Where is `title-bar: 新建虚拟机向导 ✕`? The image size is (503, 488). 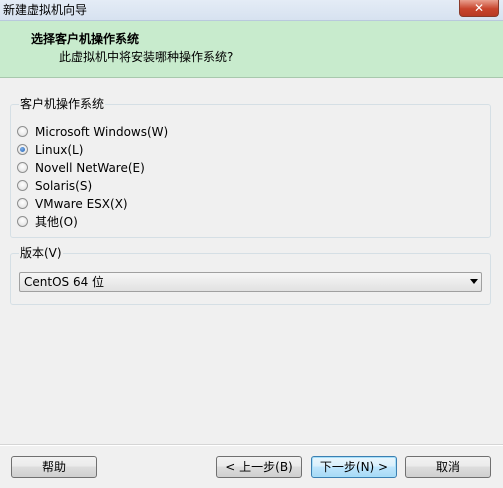 title-bar: 新建虚拟机向导 ✕ is located at coordinates (251, 10).